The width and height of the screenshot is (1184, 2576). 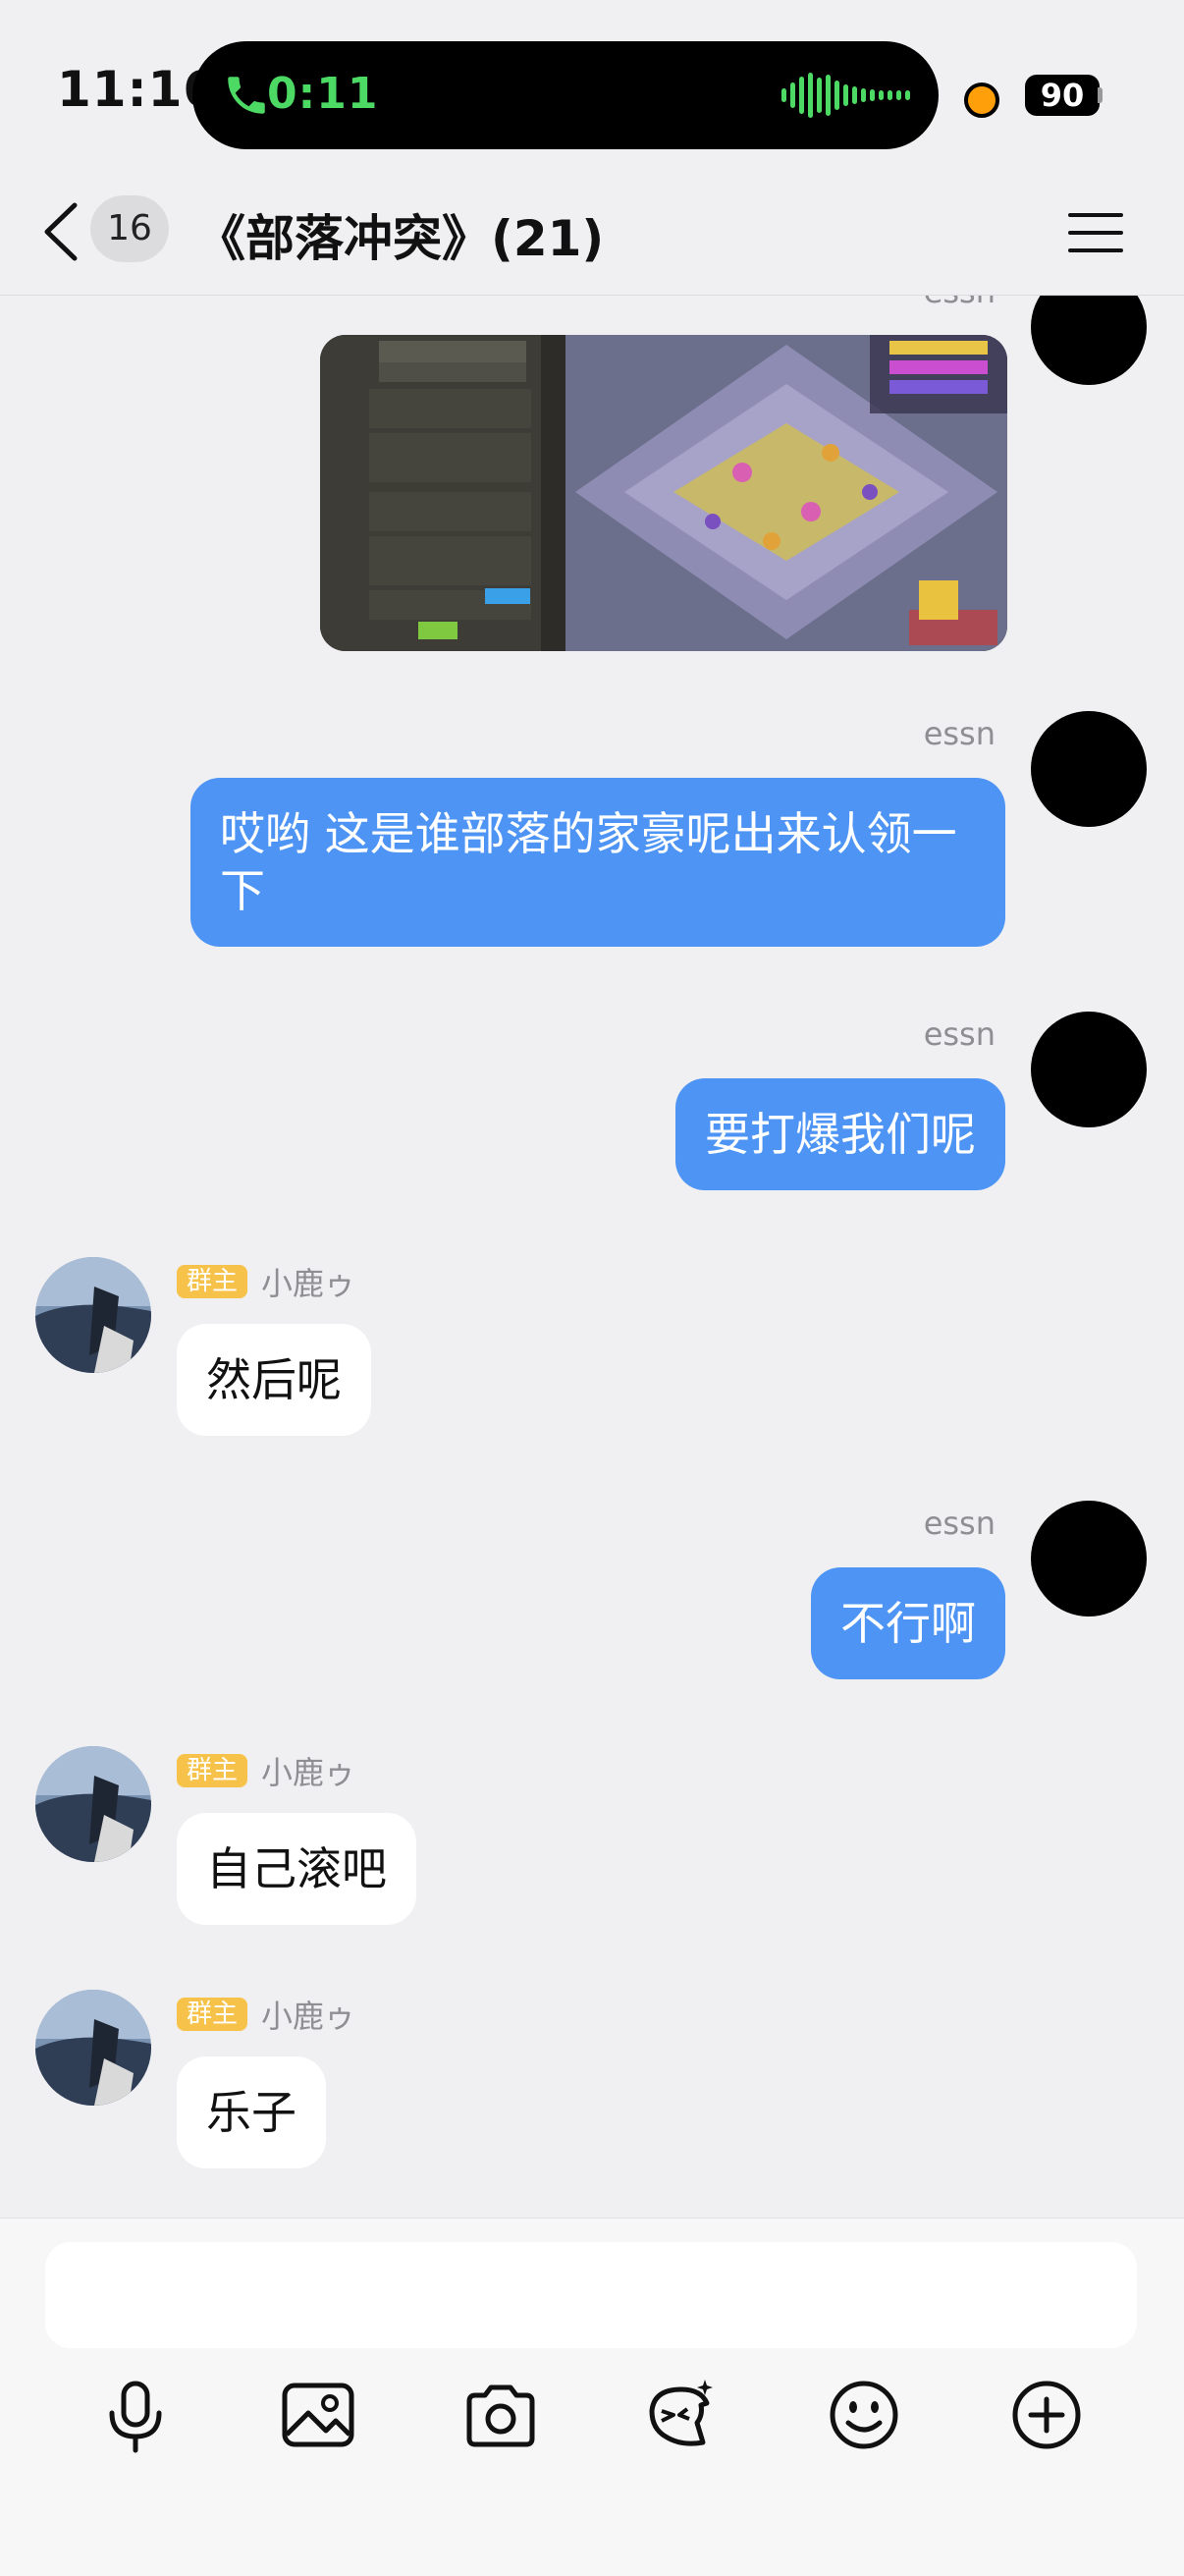 I want to click on image-message, so click(x=663, y=493).